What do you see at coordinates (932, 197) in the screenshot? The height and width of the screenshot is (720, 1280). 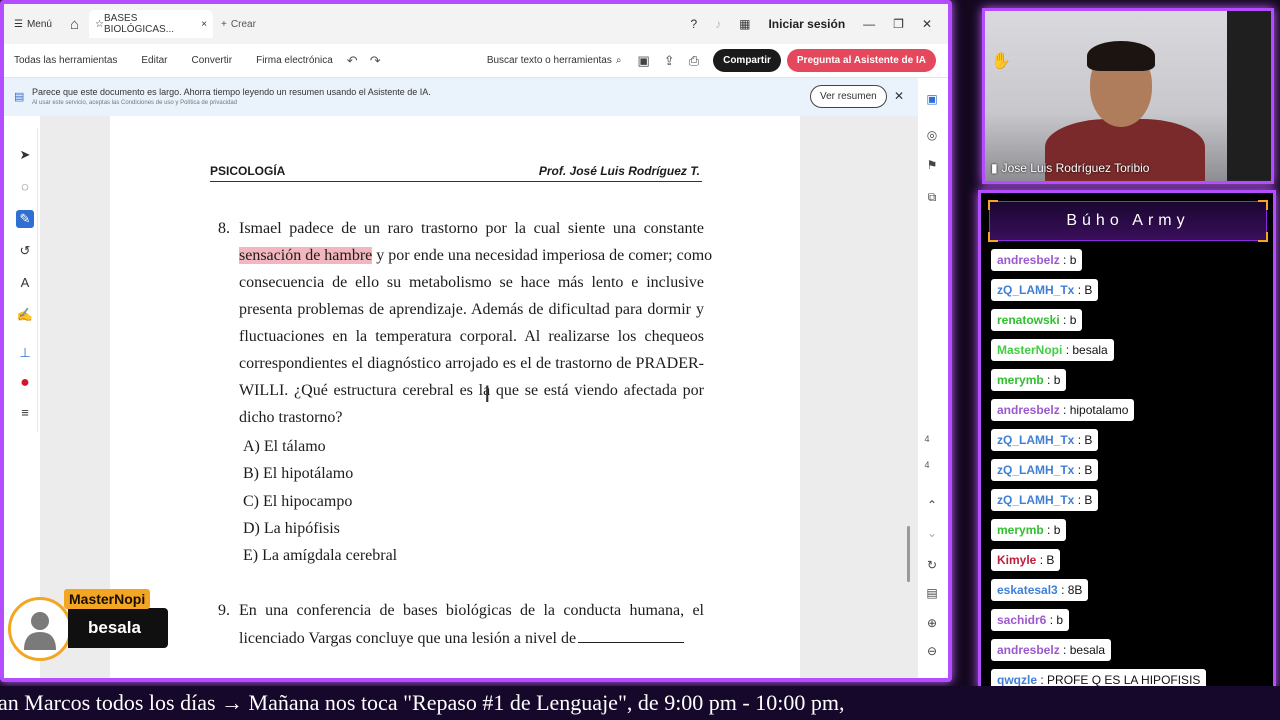 I see `pages-icon: ⧉` at bounding box center [932, 197].